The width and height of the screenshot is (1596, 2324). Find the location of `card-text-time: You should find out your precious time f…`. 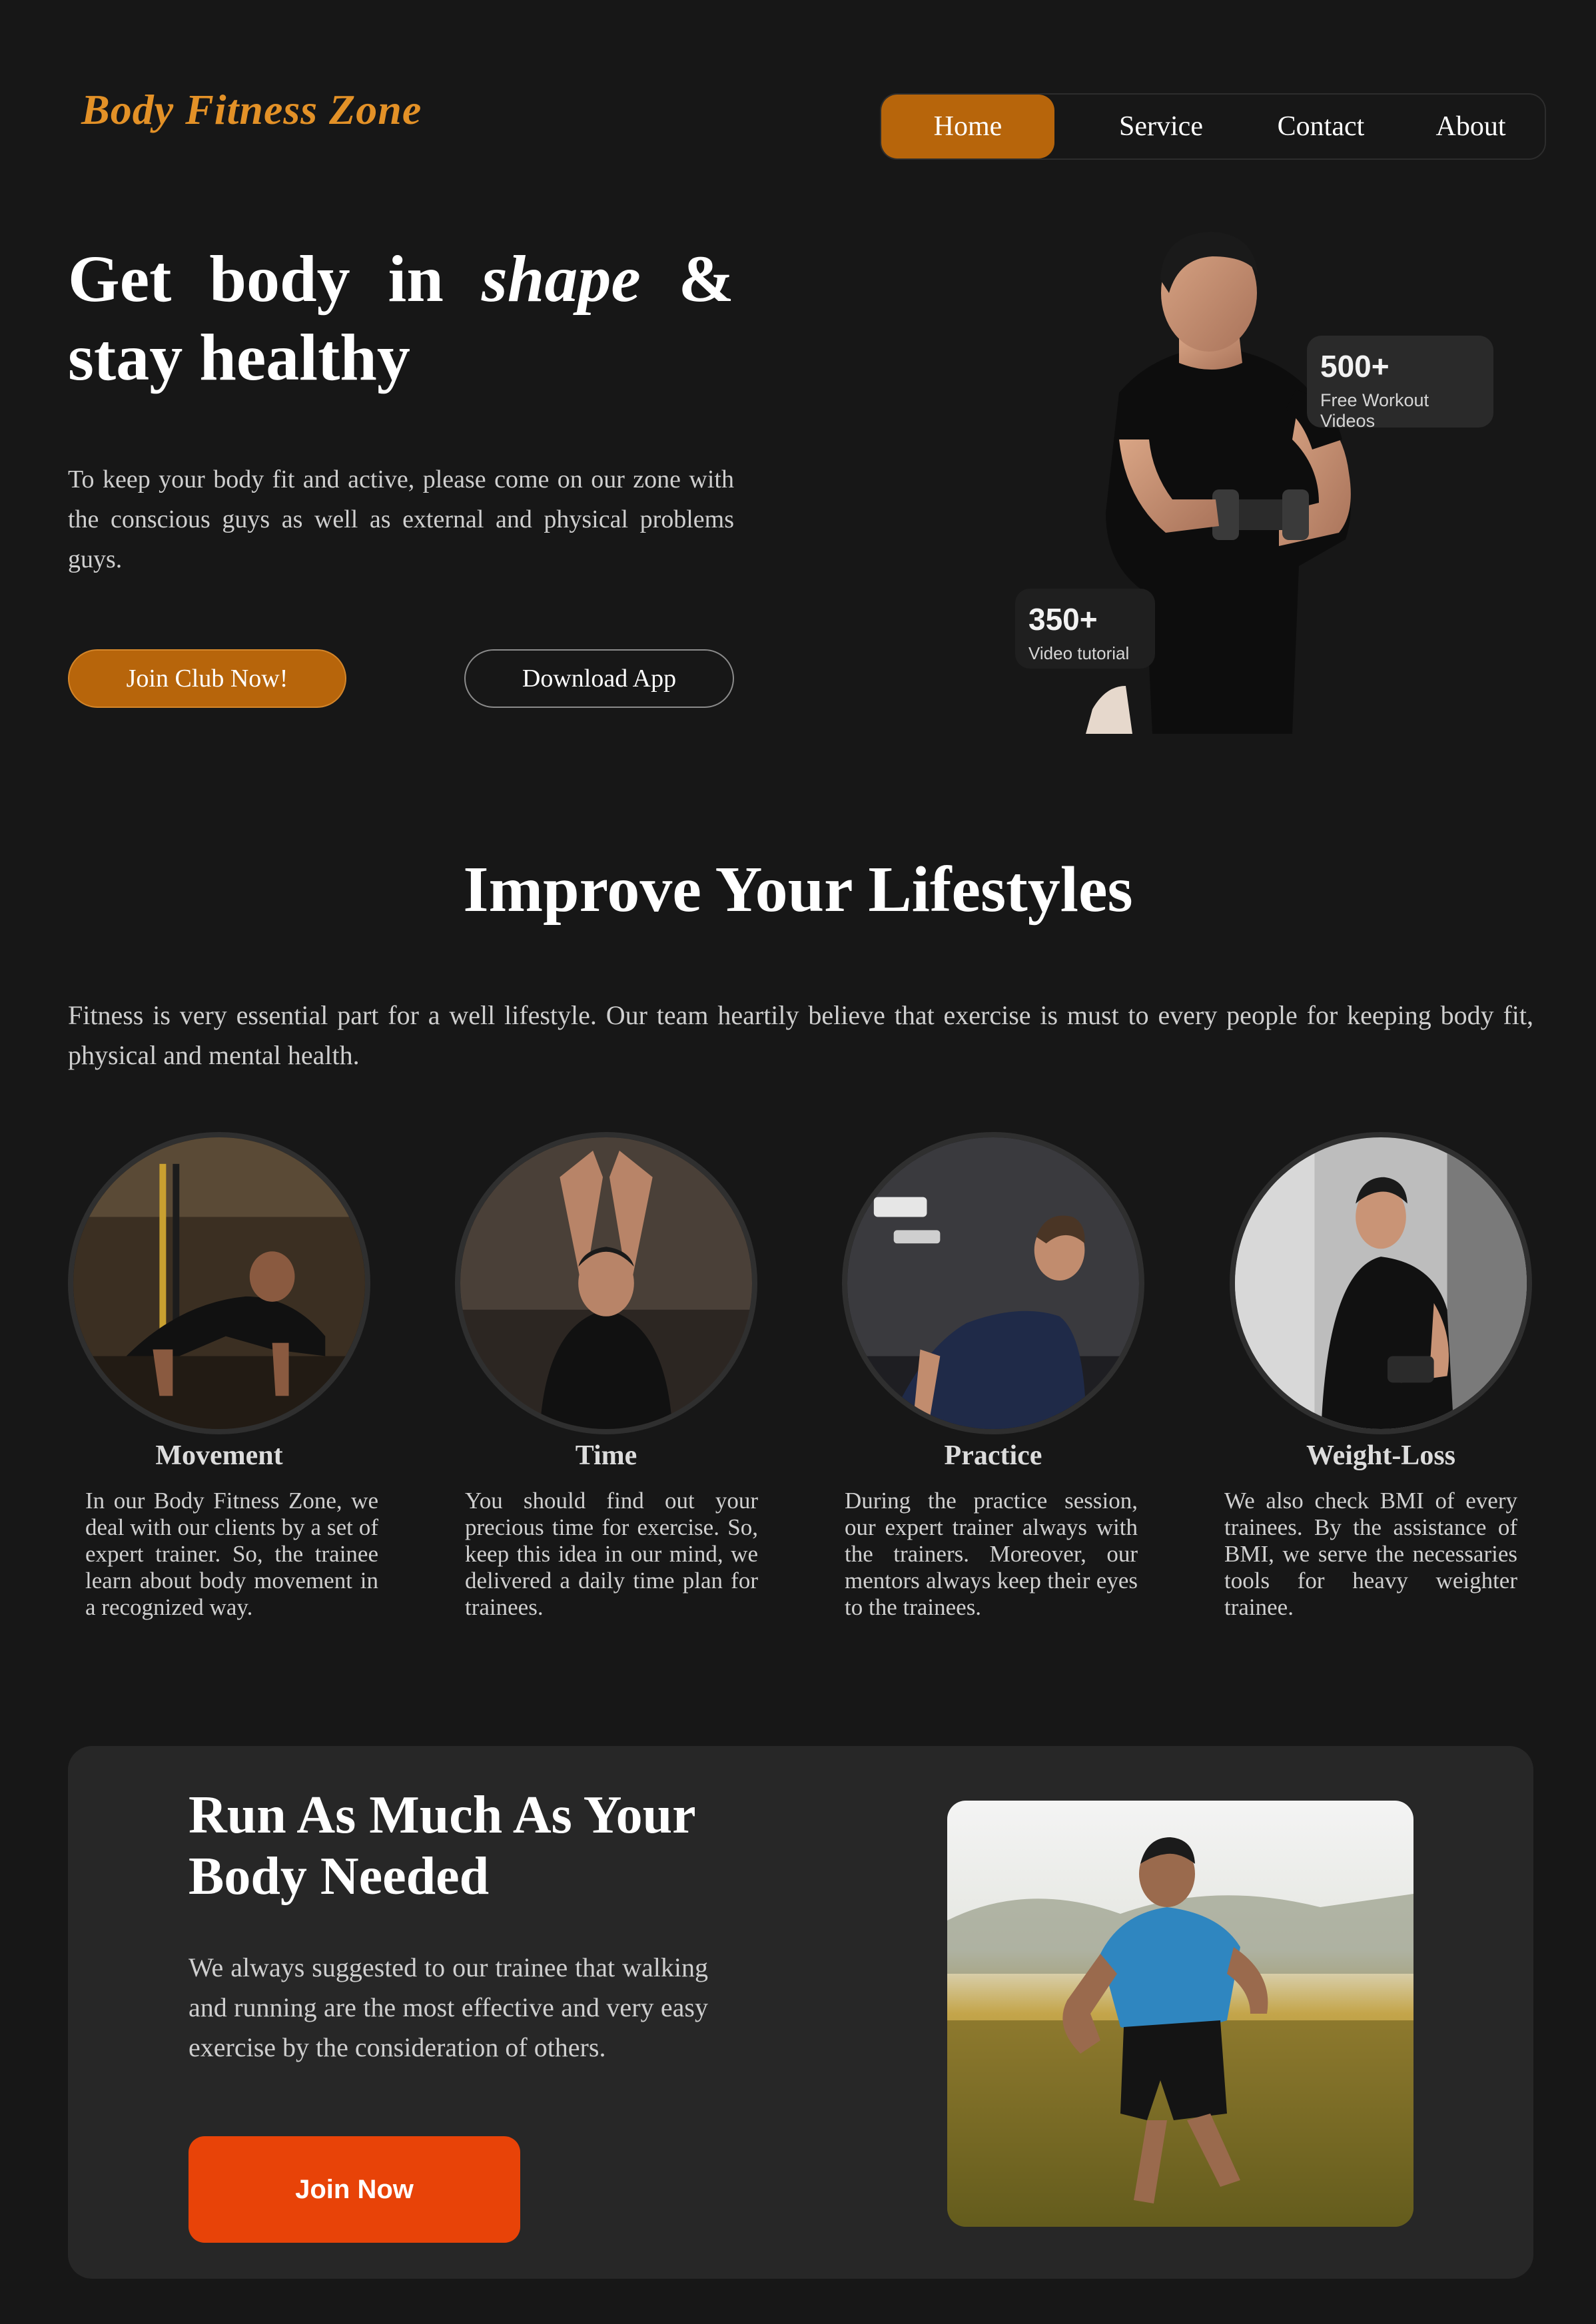

card-text-time: You should find out your precious time f… is located at coordinates (611, 1554).